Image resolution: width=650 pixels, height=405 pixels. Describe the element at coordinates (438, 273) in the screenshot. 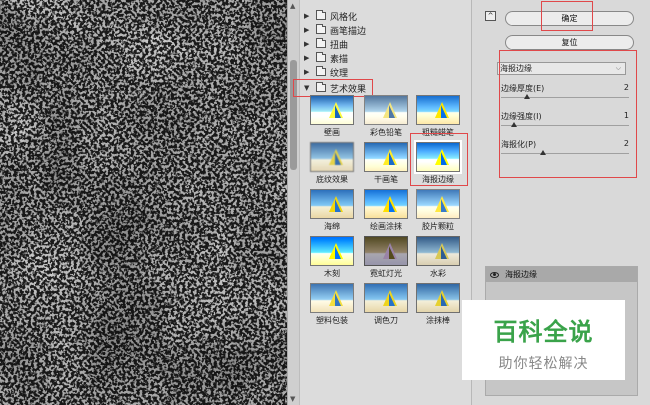

I see `thumbnail-label: 水彩` at that location.